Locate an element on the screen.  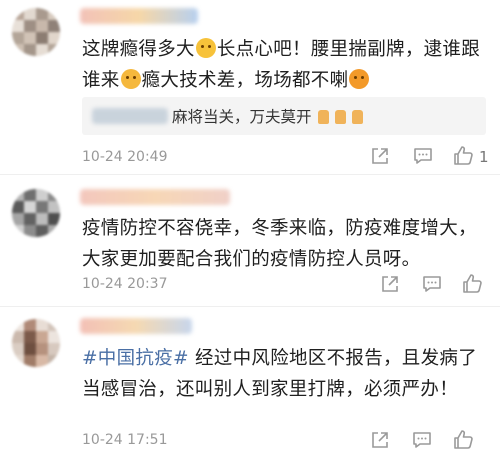
emoji-smile-icon is located at coordinates (205, 48).